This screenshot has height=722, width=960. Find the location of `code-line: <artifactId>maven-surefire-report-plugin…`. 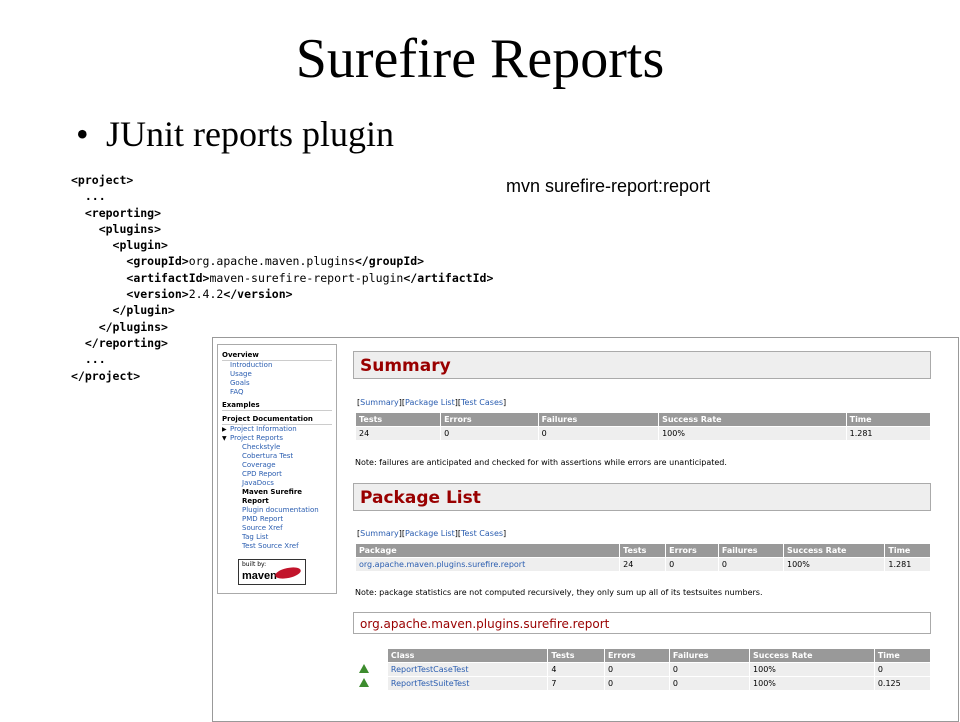

code-line: <artifactId>maven-surefire-report-plugin… is located at coordinates (282, 278).